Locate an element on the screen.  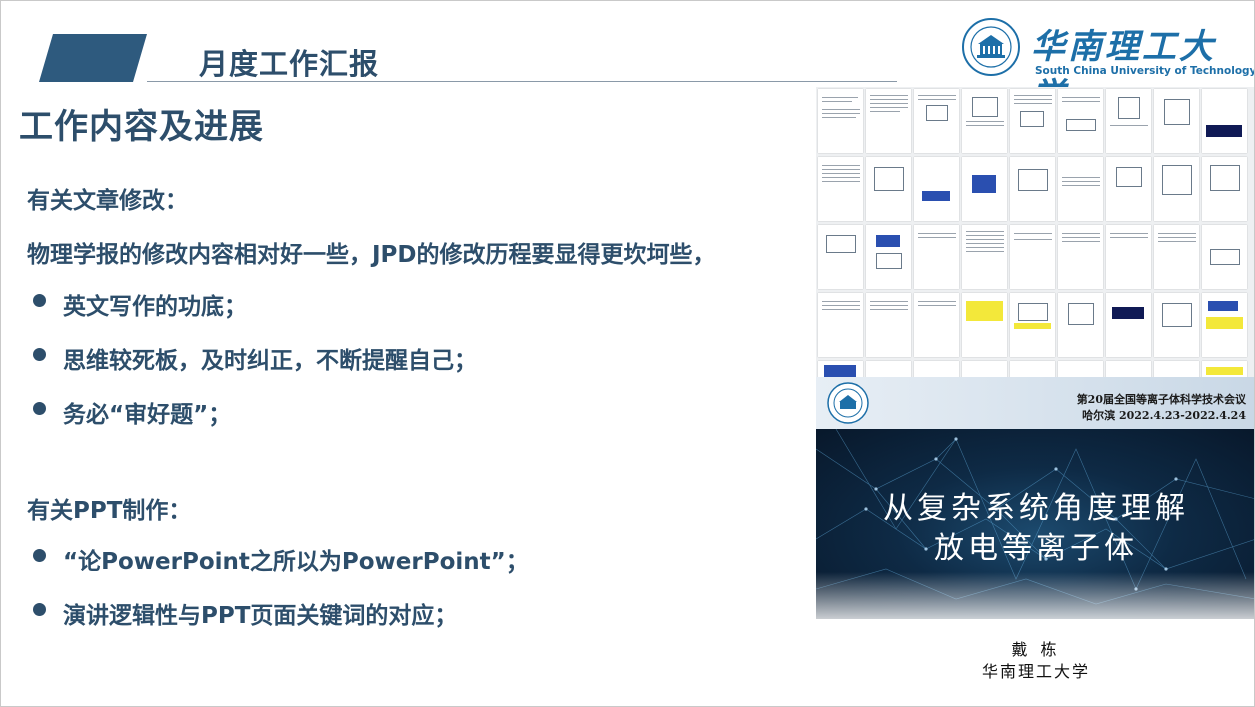
article-bullet-1: 英文写作的功底； is located at coordinates (155, 307).